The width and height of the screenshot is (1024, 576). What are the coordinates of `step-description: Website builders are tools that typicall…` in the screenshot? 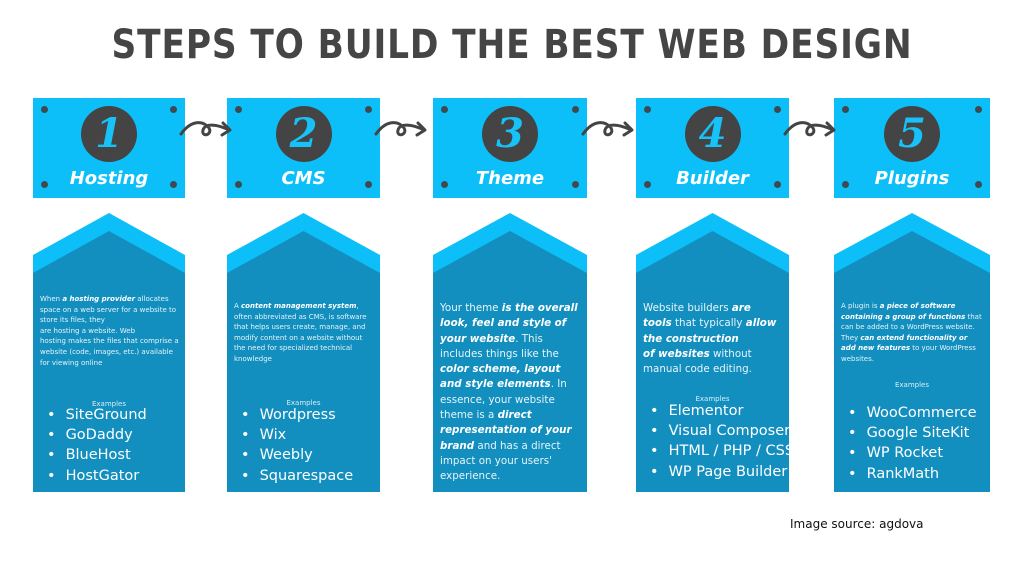 It's located at (713, 339).